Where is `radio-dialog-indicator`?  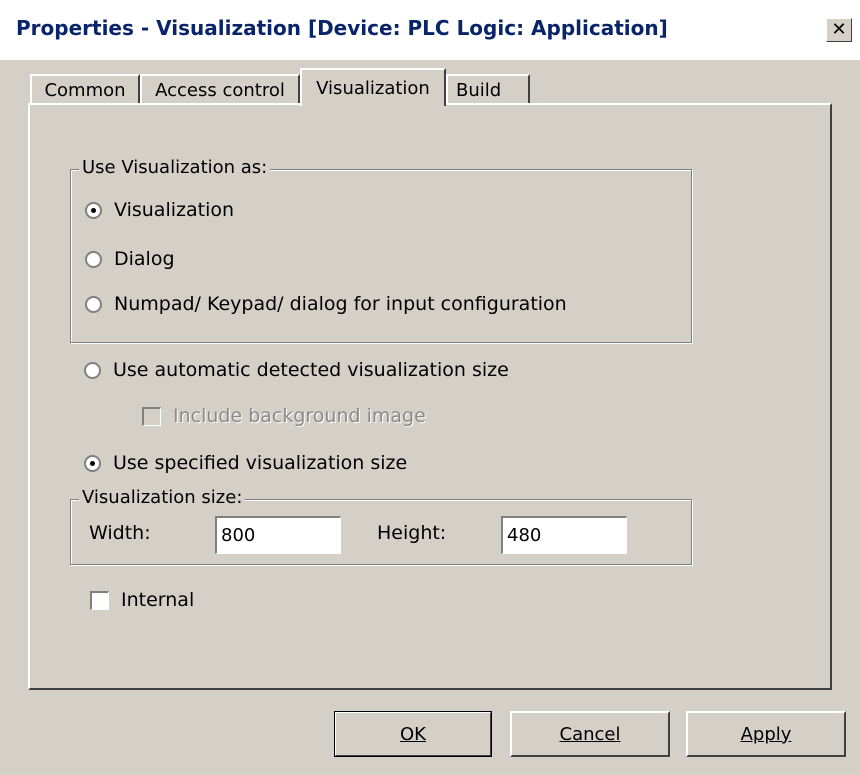
radio-dialog-indicator is located at coordinates (93, 259).